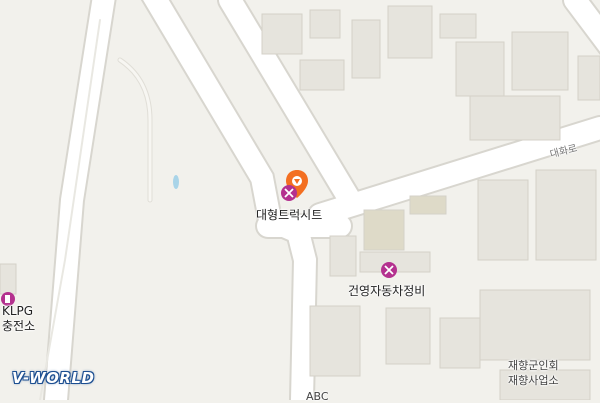 The width and height of the screenshot is (600, 403). Describe the element at coordinates (533, 365) in the screenshot. I see `building-label-line: 재향군인회` at that location.